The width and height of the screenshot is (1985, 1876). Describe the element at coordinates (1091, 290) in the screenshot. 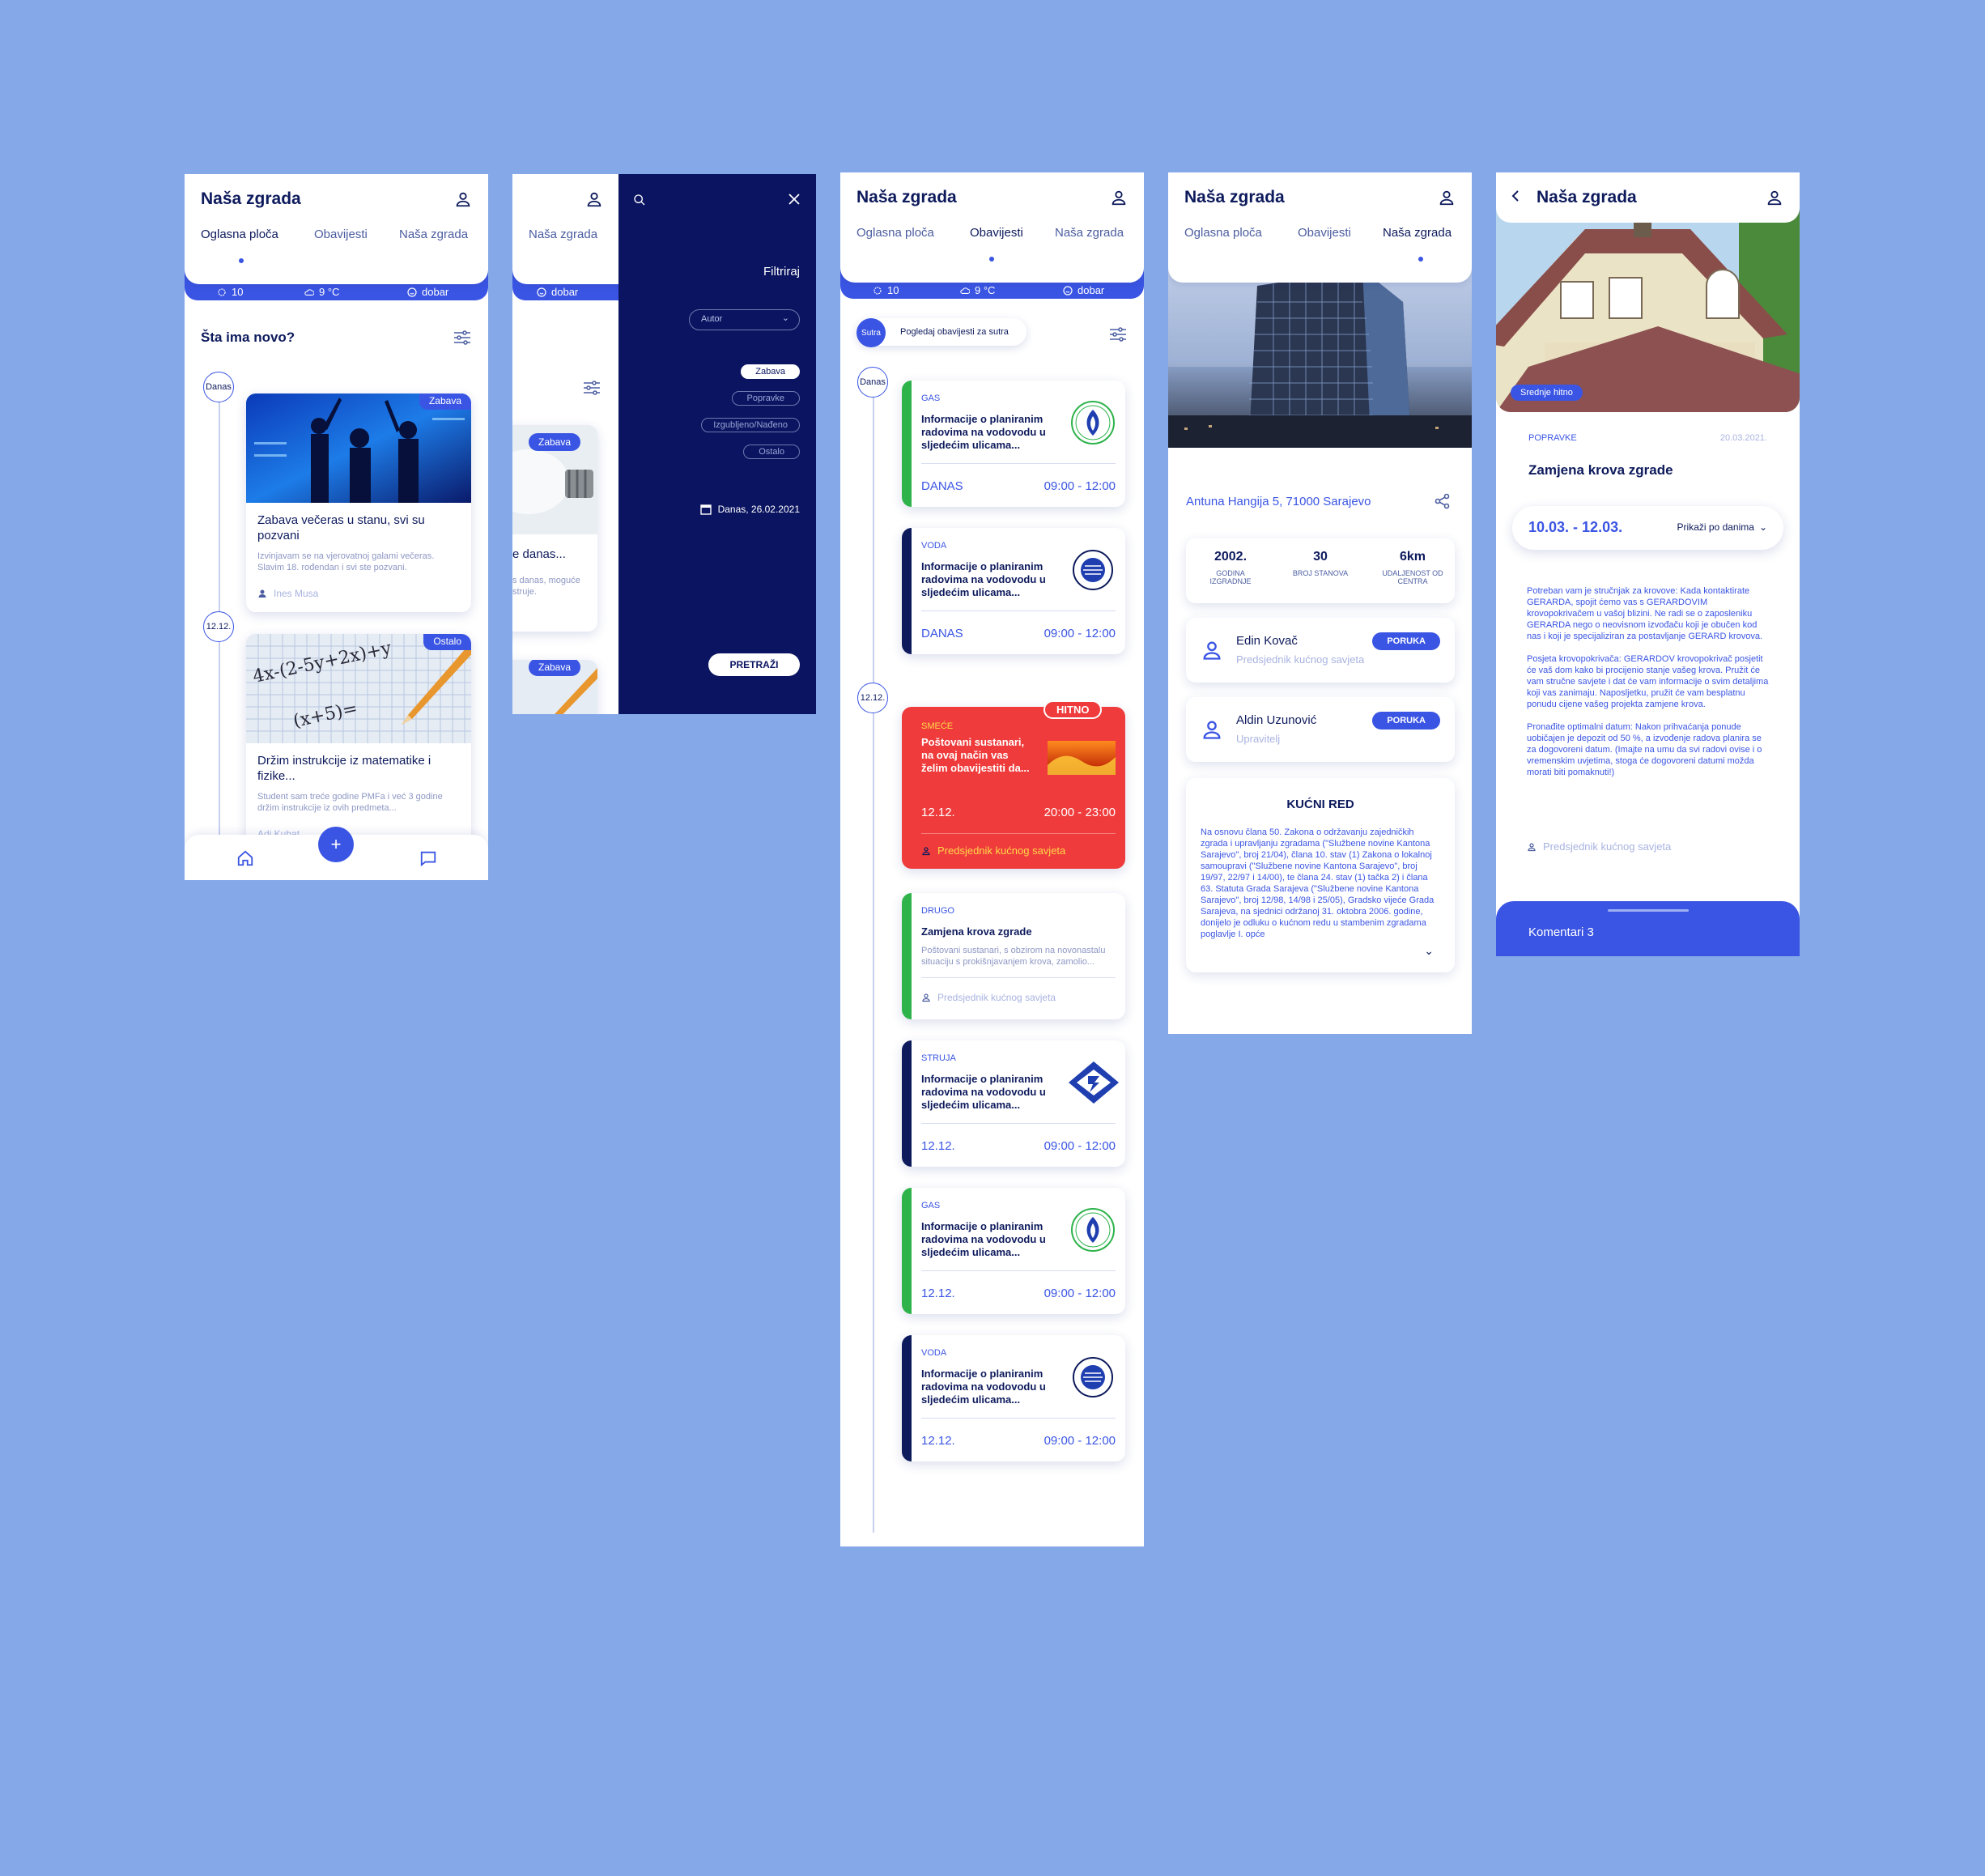

I see `mood-value: dobar` at that location.